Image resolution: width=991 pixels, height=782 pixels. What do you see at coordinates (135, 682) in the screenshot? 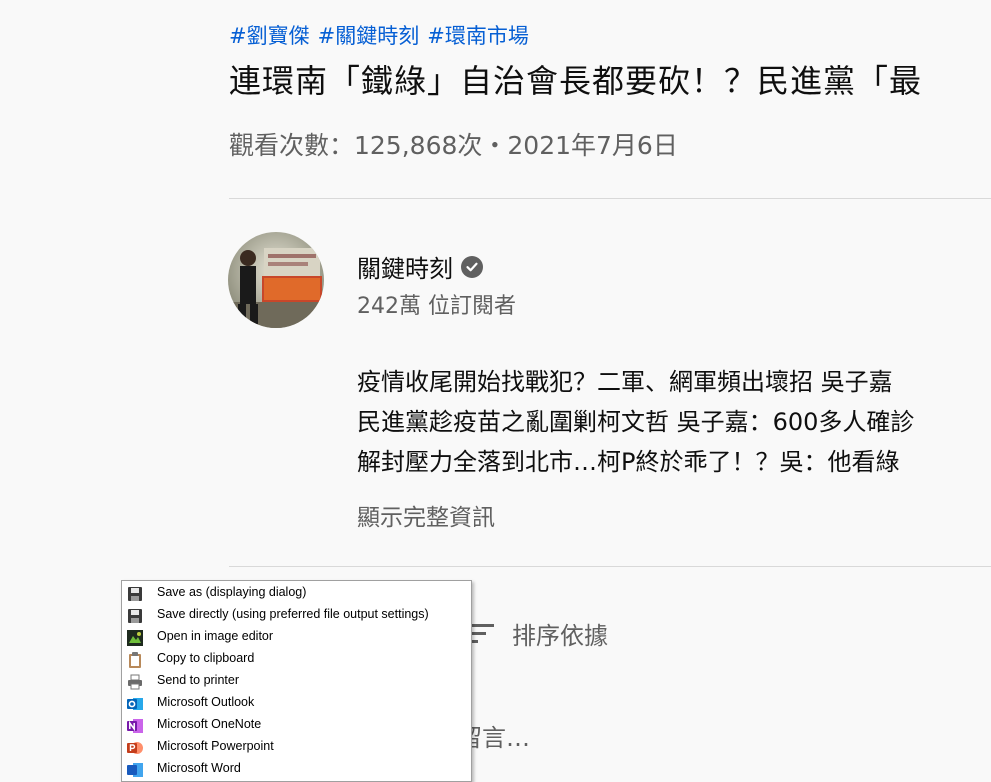
I see `printer-icon` at bounding box center [135, 682].